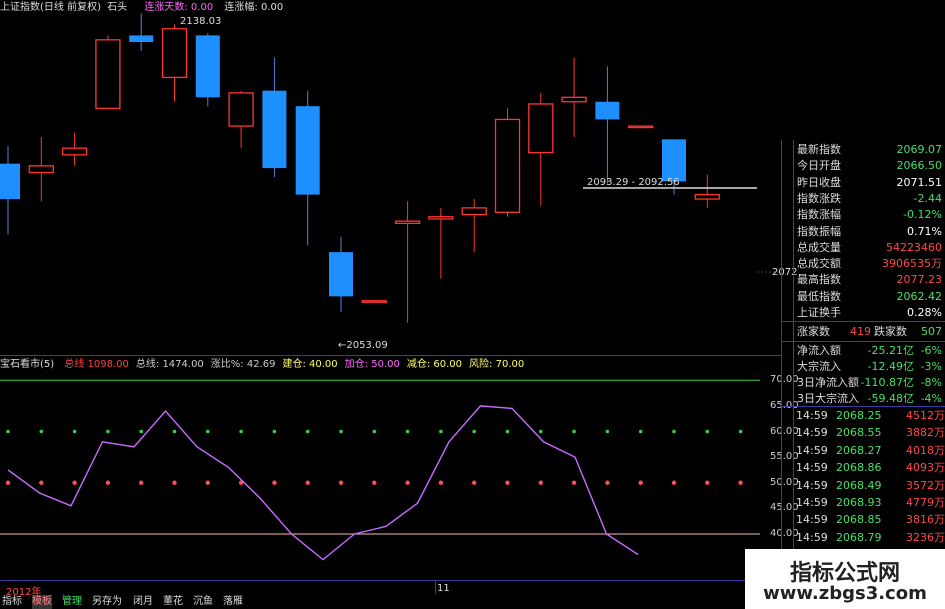  What do you see at coordinates (201, 21) in the screenshot?
I see `high-price-label: 2138.03` at bounding box center [201, 21].